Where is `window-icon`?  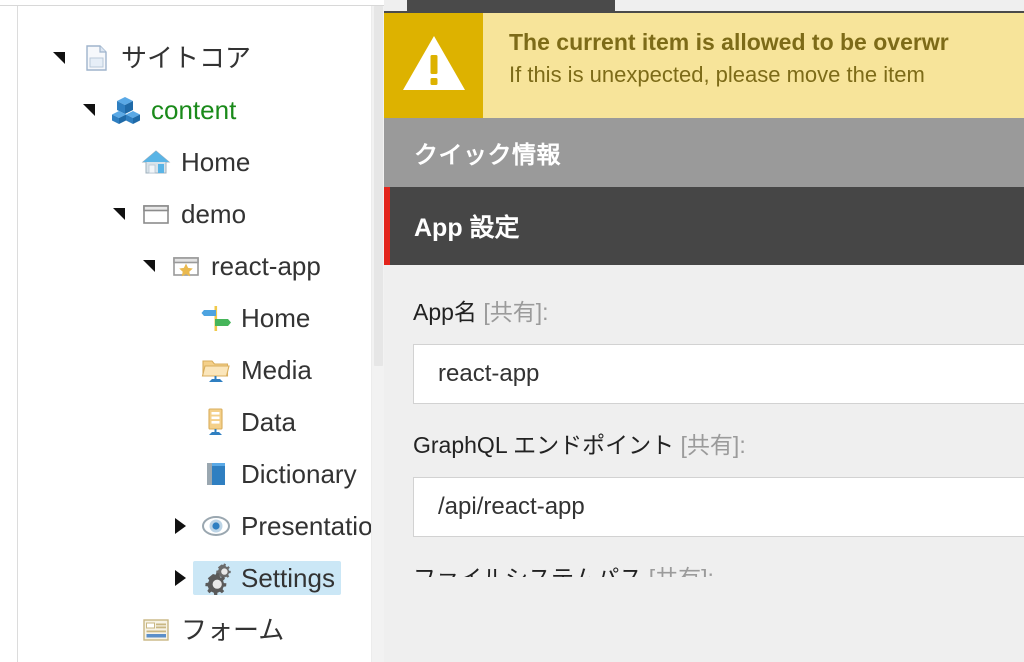
window-icon is located at coordinates (156, 214).